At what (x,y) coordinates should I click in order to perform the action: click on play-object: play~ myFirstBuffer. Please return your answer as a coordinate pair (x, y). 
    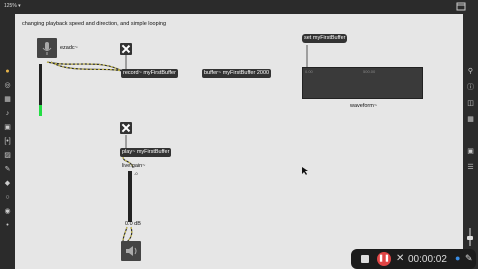
    Looking at the image, I should click on (146, 152).